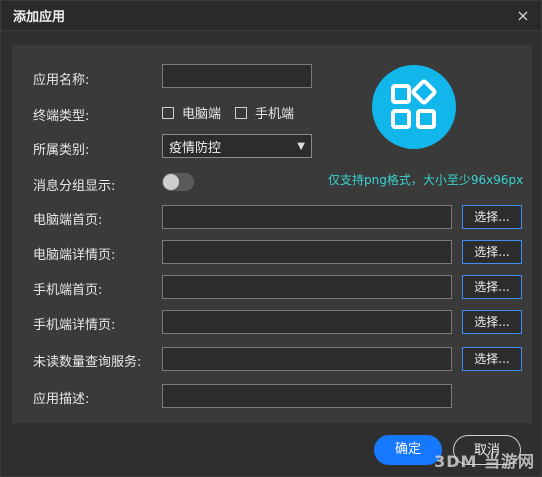  Describe the element at coordinates (484, 461) in the screenshot. I see `watermark-logo: 3DM 当游网` at that location.